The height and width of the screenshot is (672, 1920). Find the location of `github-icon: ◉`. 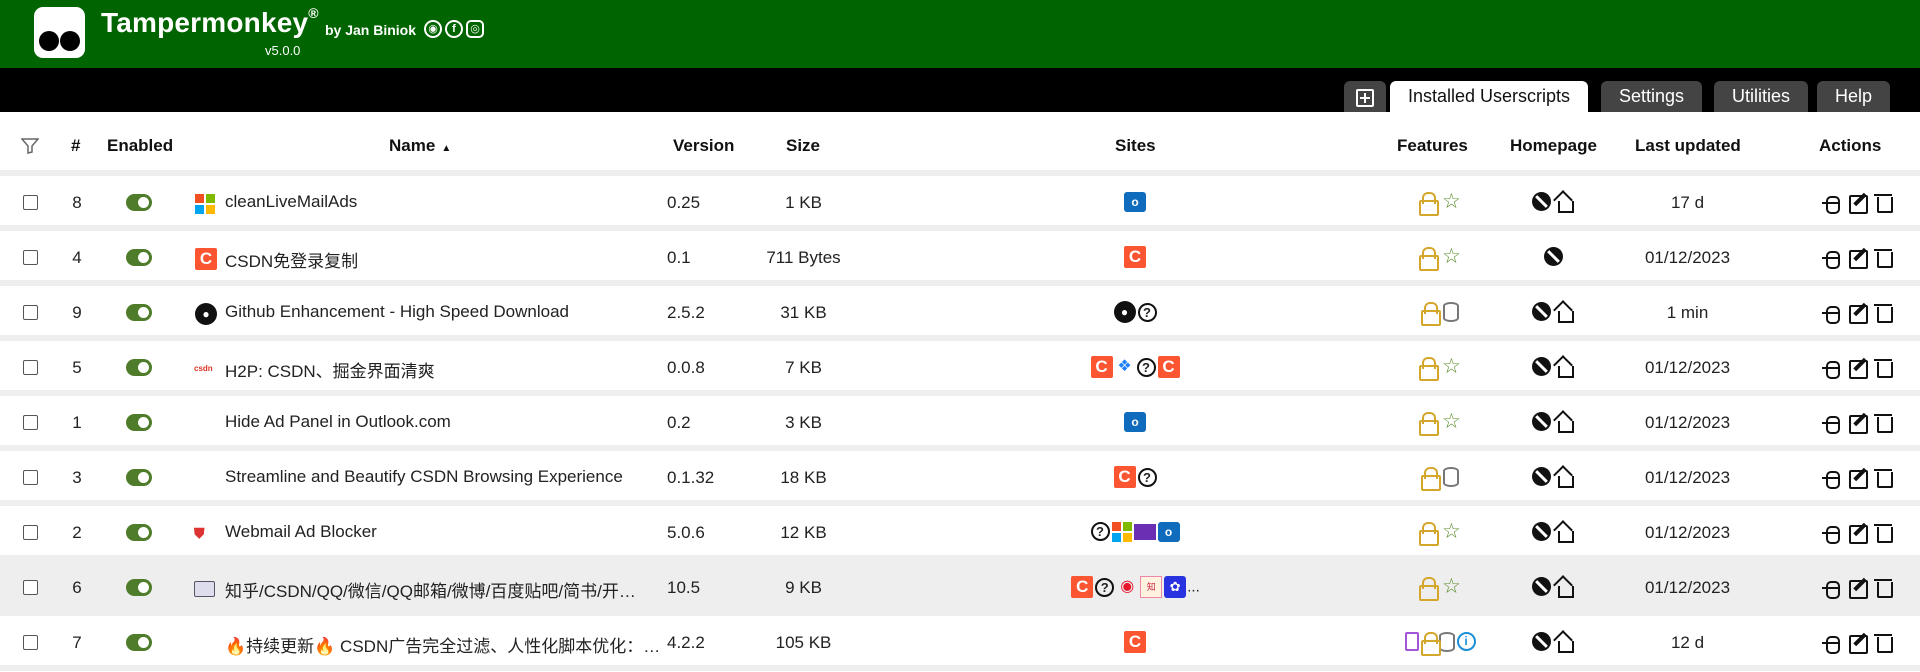

github-icon: ◉ is located at coordinates (433, 29).